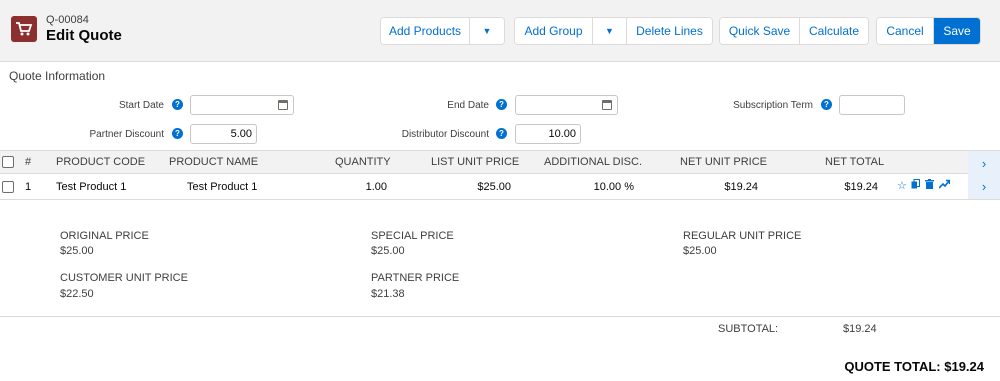  Describe the element at coordinates (872, 105) in the screenshot. I see `subscription-term-input` at that location.